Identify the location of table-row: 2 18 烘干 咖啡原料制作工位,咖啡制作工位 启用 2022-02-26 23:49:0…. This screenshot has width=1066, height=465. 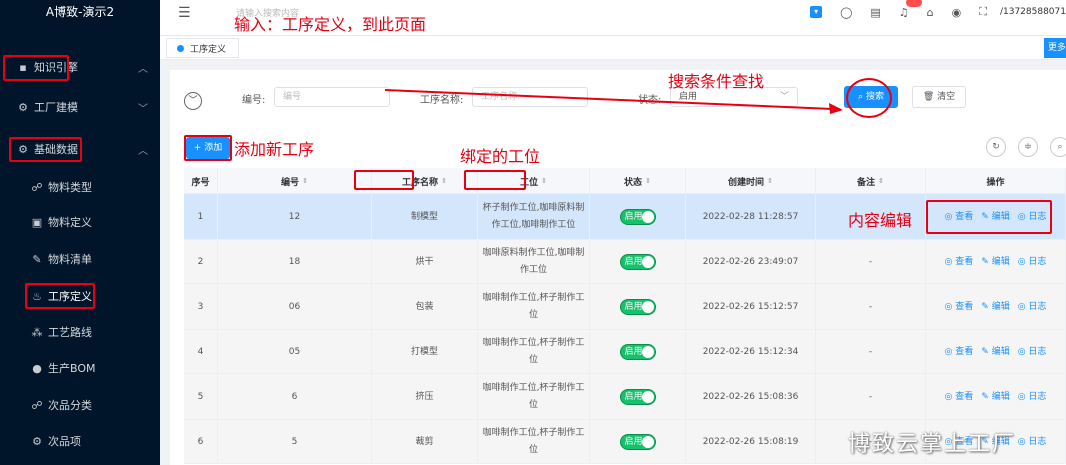
(625, 262).